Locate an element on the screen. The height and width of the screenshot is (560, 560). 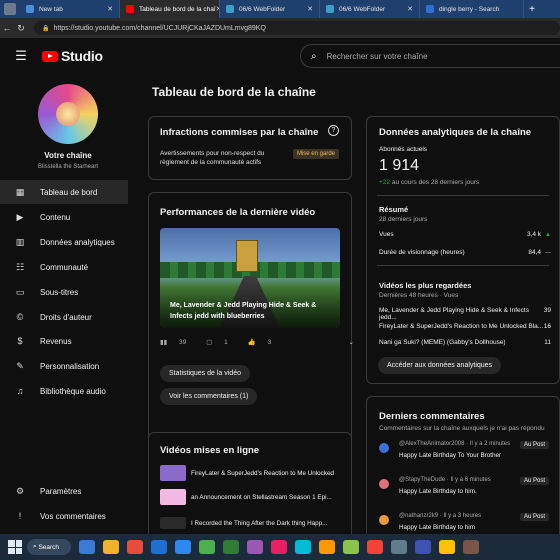
comments-stat: ▢ 1 is located at coordinates (217, 342).